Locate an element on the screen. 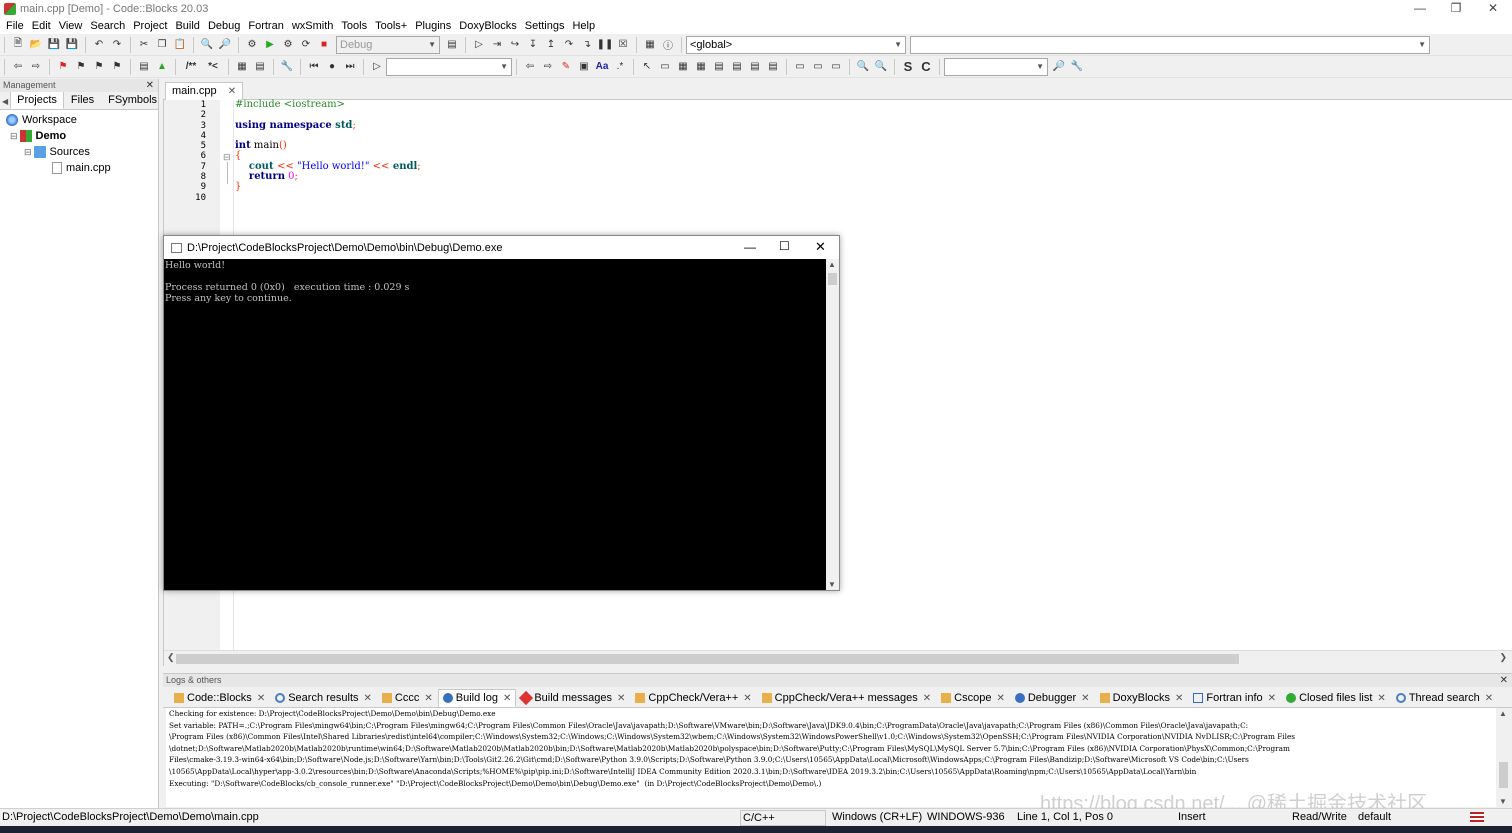  tab-debugger: Debugger ✕ is located at coordinates (1052, 698).